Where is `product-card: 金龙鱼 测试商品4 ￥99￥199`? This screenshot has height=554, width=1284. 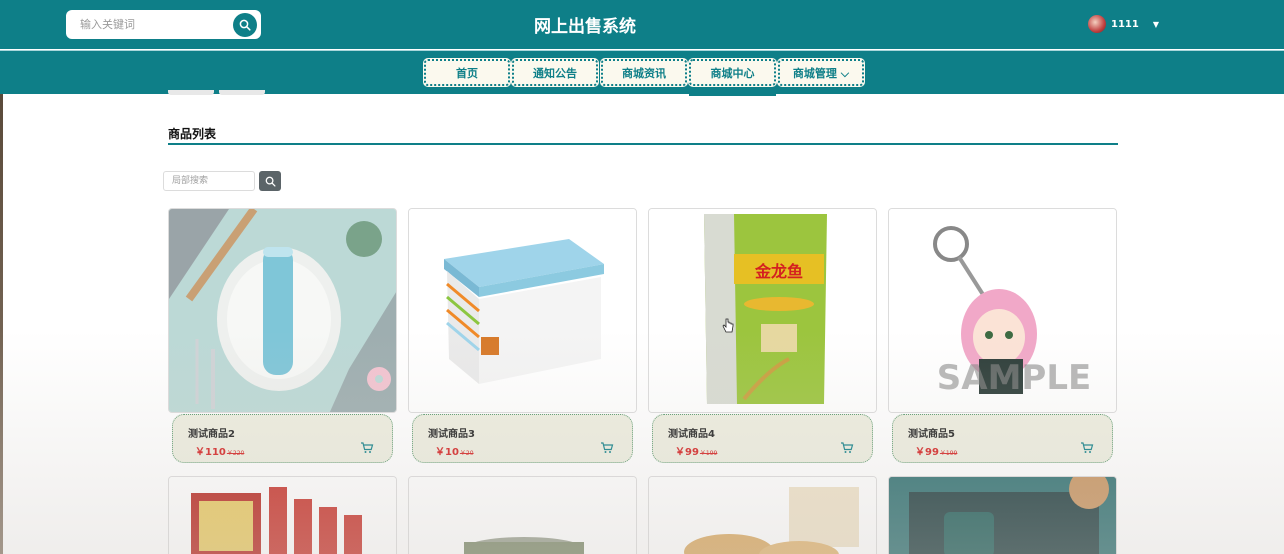
product-card: 金龙鱼 测试商品4 ￥99￥199 is located at coordinates (762, 337).